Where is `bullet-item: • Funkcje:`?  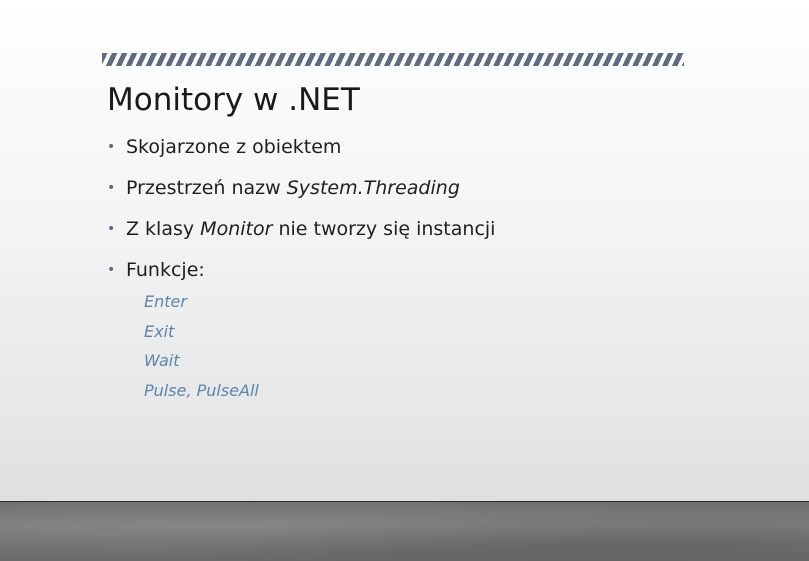 bullet-item: • Funkcje: is located at coordinates (301, 270).